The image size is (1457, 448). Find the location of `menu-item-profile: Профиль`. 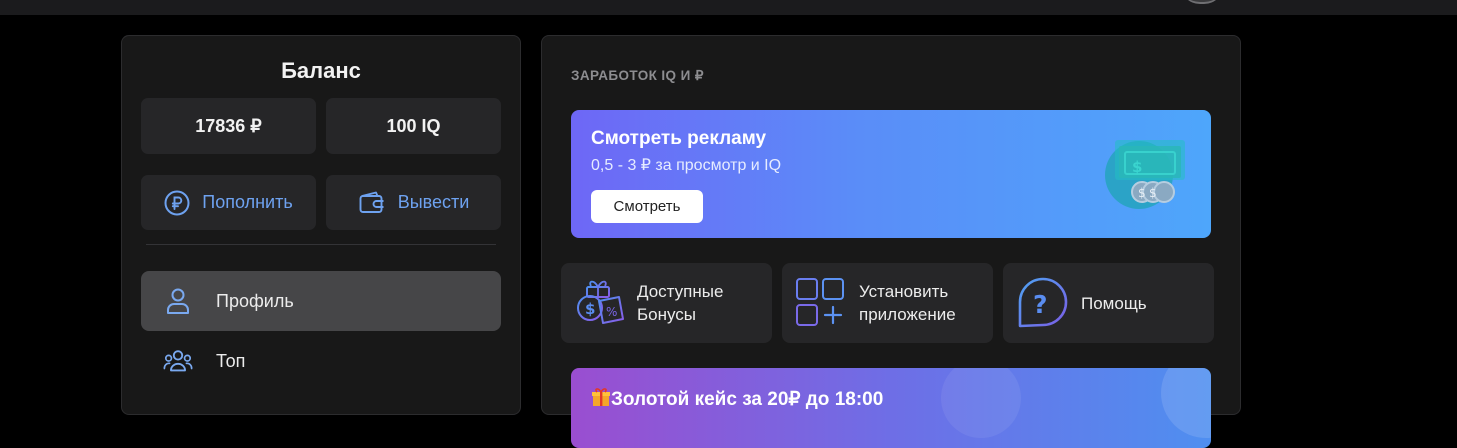

menu-item-profile: Профиль is located at coordinates (321, 301).